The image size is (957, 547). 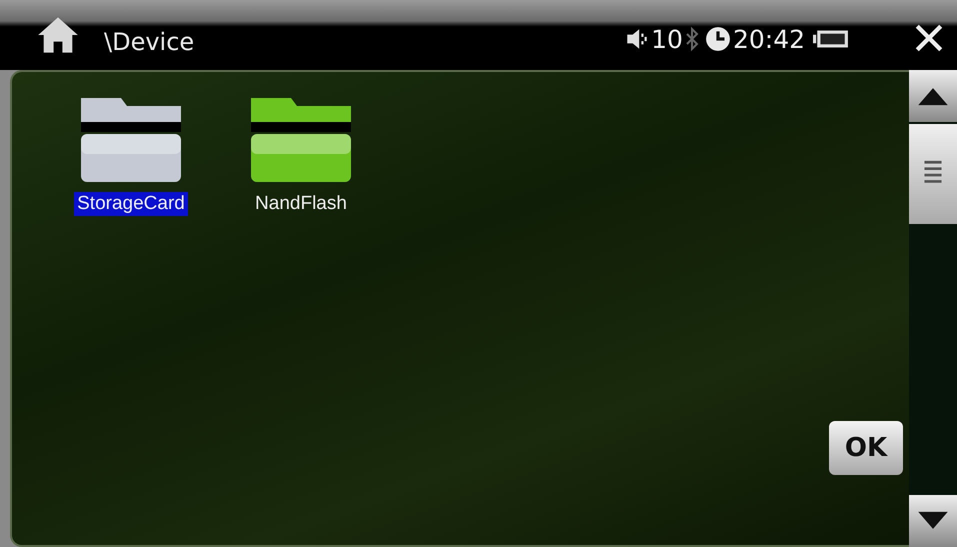 What do you see at coordinates (866, 448) in the screenshot?
I see `ok-button: OK` at bounding box center [866, 448].